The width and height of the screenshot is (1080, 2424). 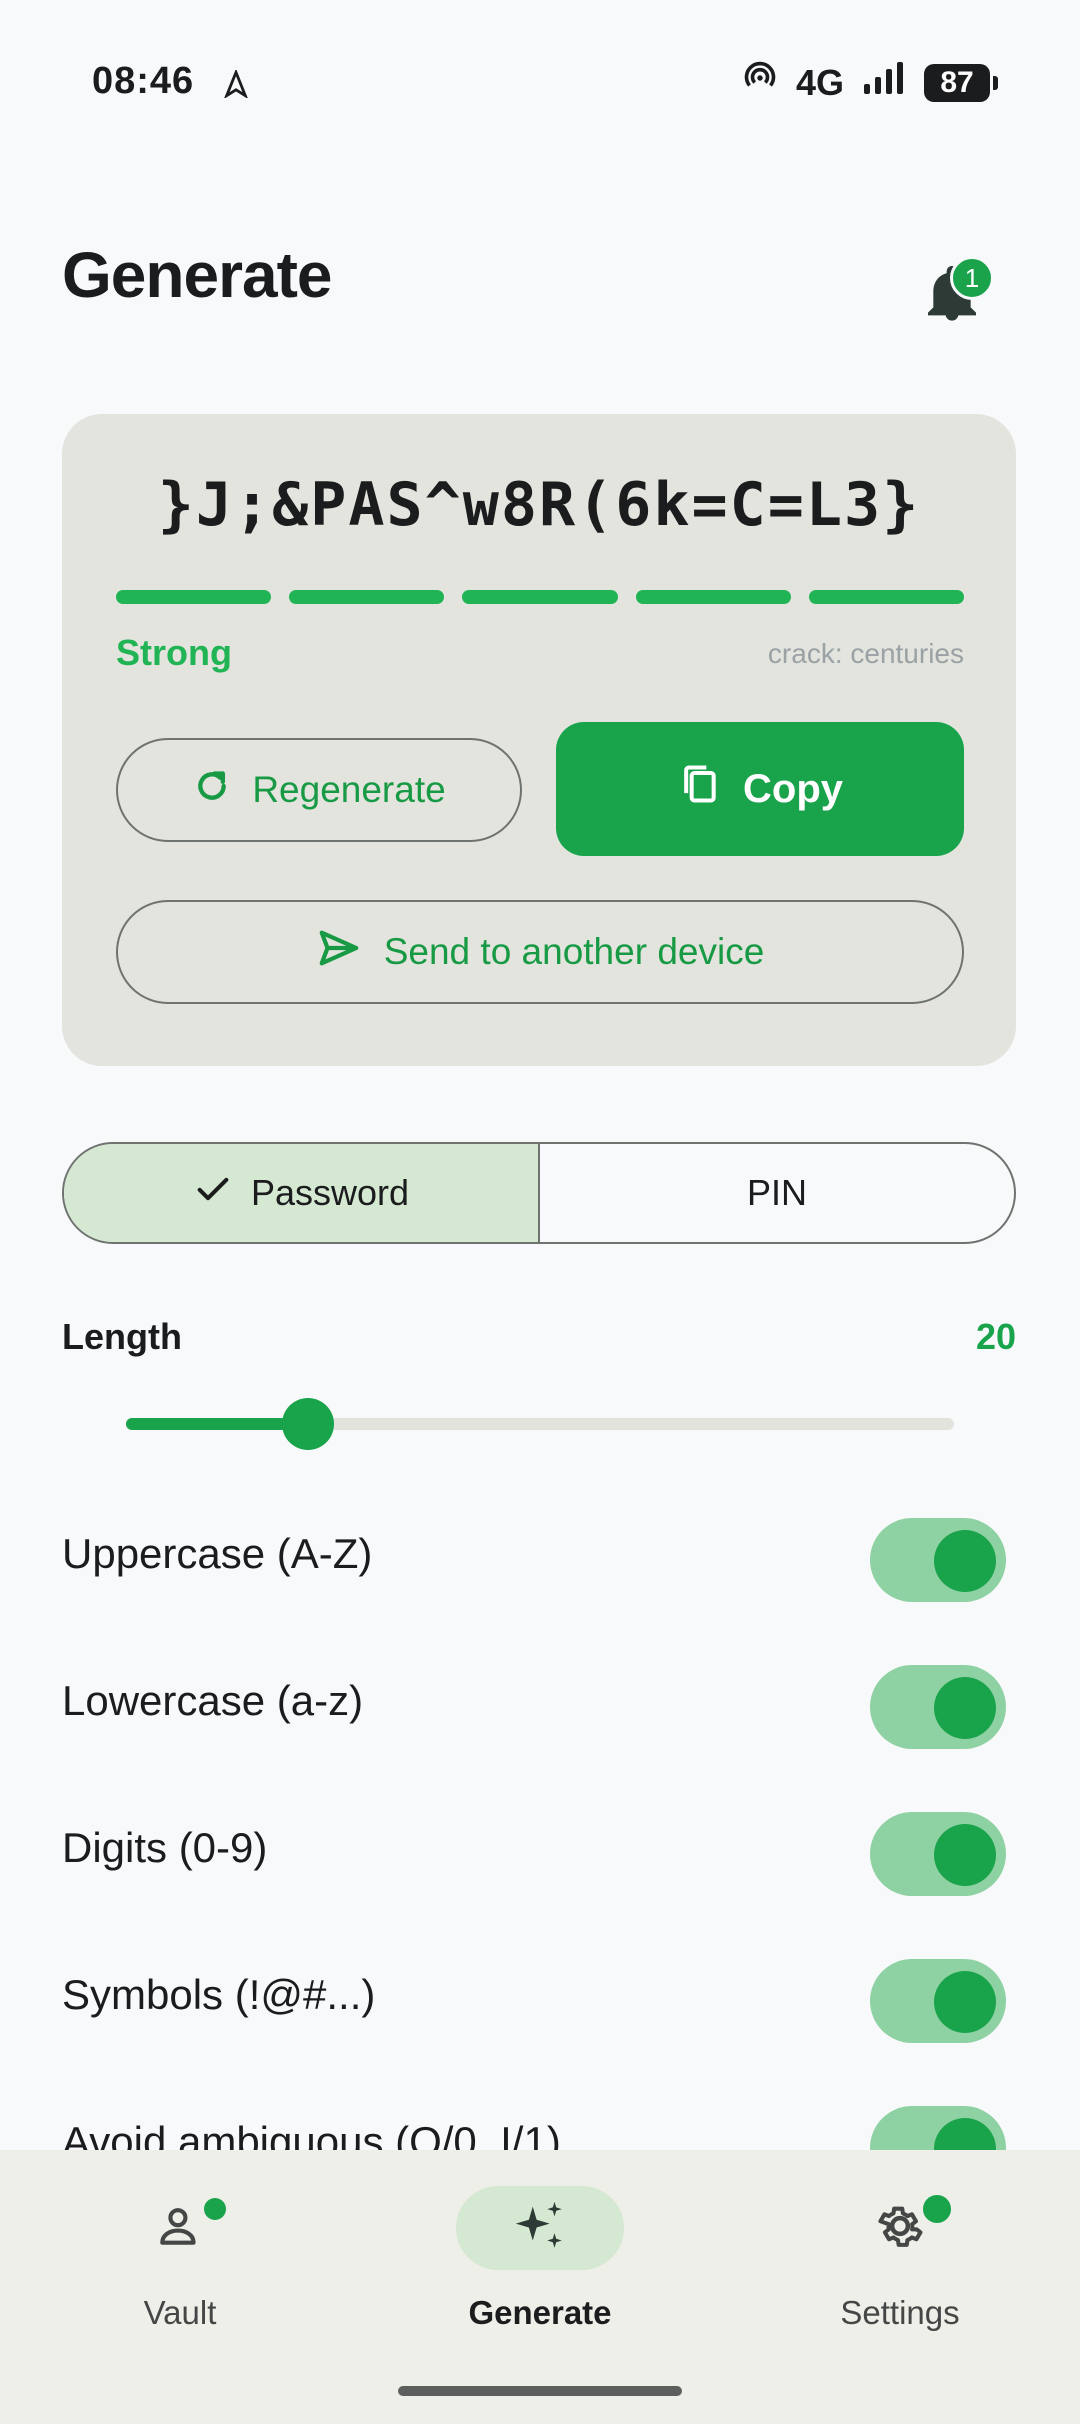 I want to click on status-time: 08:46, so click(x=143, y=81).